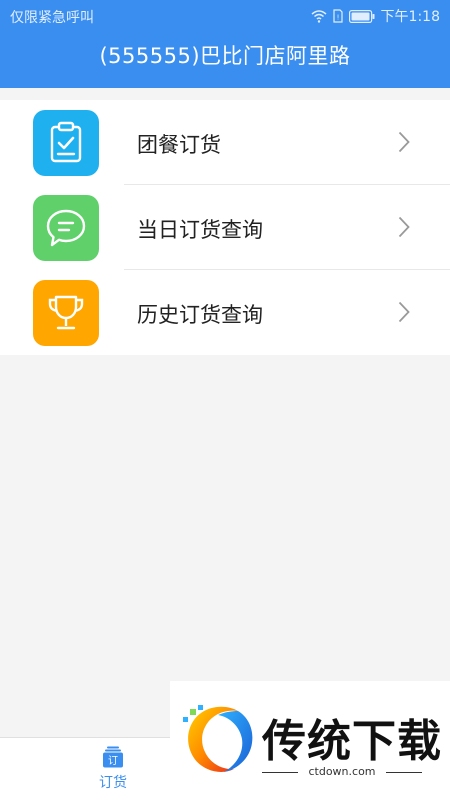  Describe the element at coordinates (113, 783) in the screenshot. I see `tab-label: 订货` at that location.